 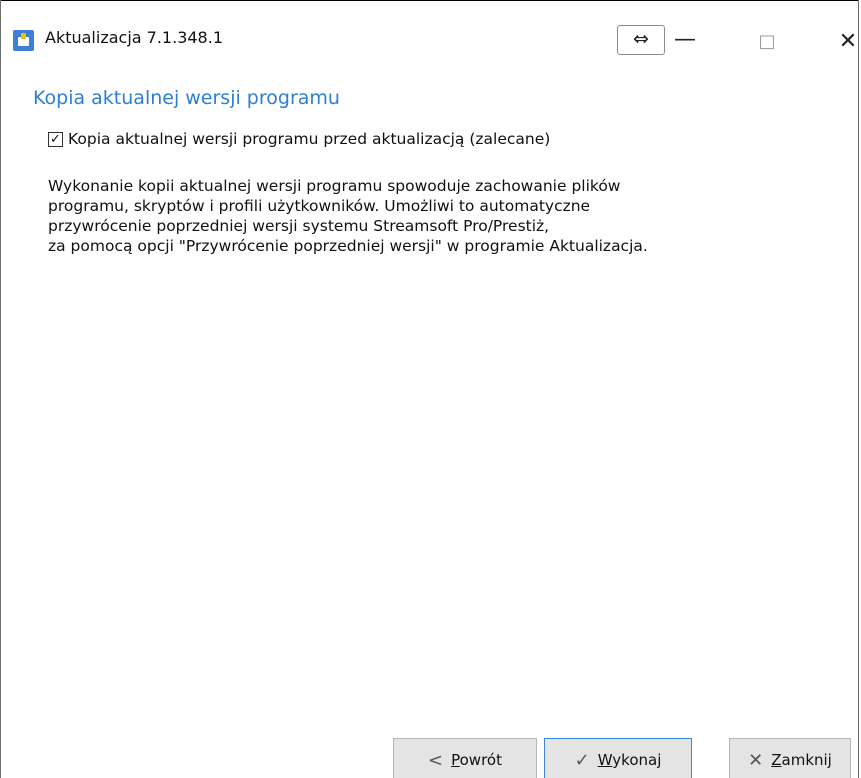 I want to click on back-button-label: Powrót, so click(x=476, y=760).